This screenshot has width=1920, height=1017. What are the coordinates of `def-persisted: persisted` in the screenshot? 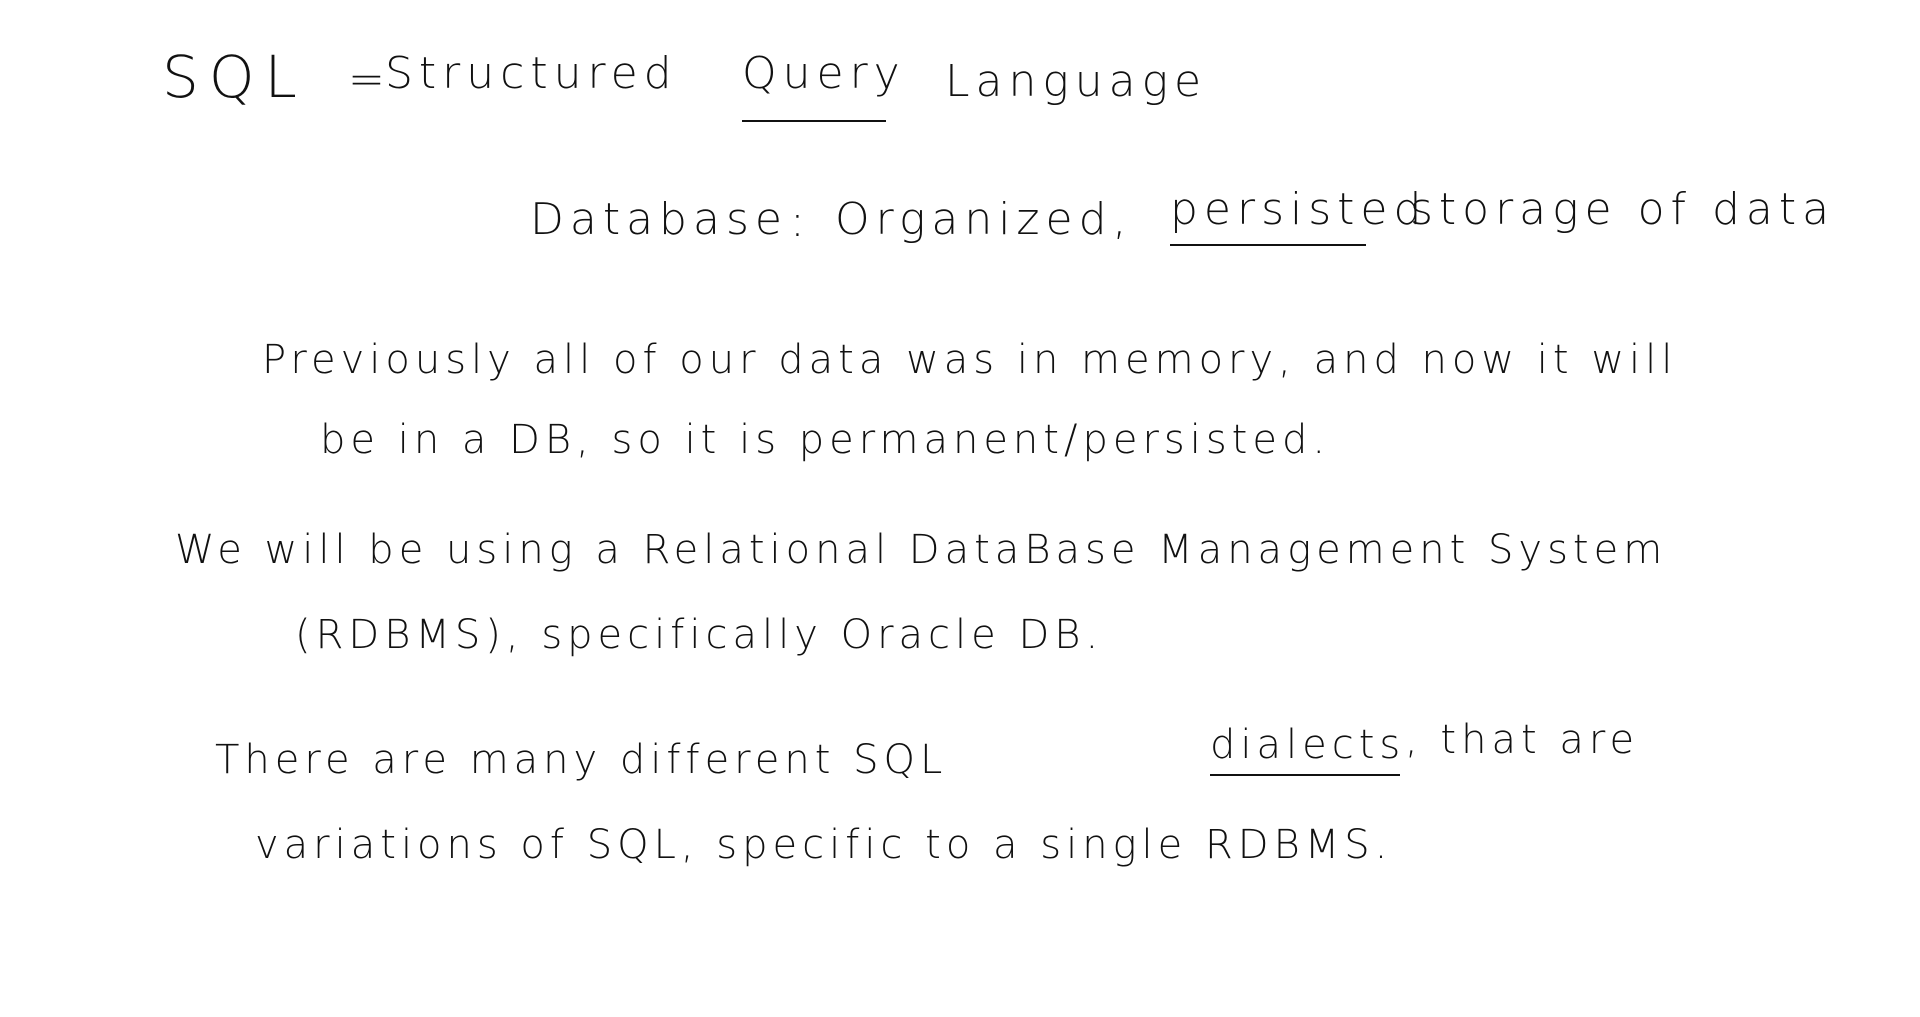 It's located at (1299, 209).